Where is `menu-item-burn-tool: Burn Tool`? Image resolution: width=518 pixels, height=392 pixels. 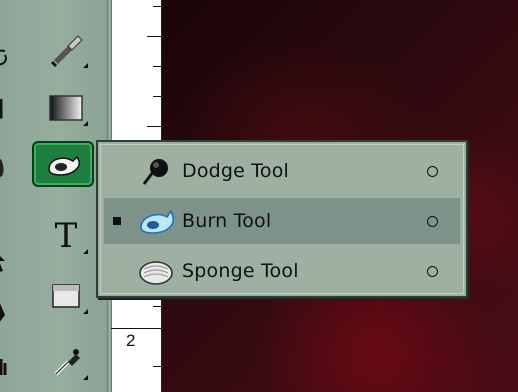 menu-item-burn-tool: Burn Tool is located at coordinates (282, 221).